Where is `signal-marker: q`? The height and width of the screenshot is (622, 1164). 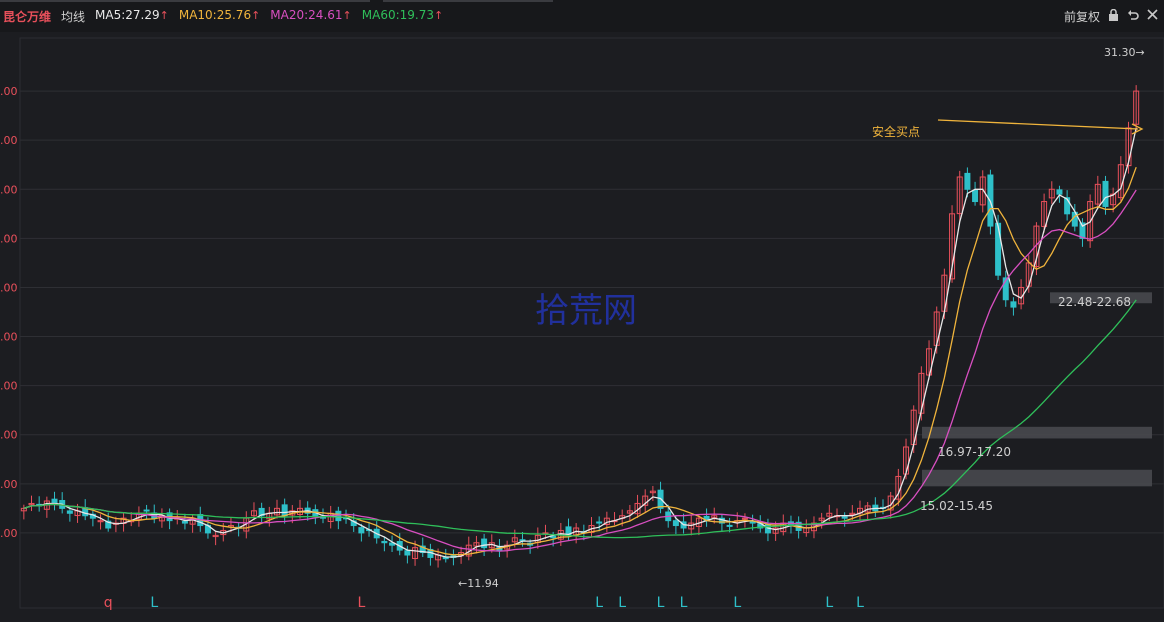 signal-marker: q is located at coordinates (108, 603).